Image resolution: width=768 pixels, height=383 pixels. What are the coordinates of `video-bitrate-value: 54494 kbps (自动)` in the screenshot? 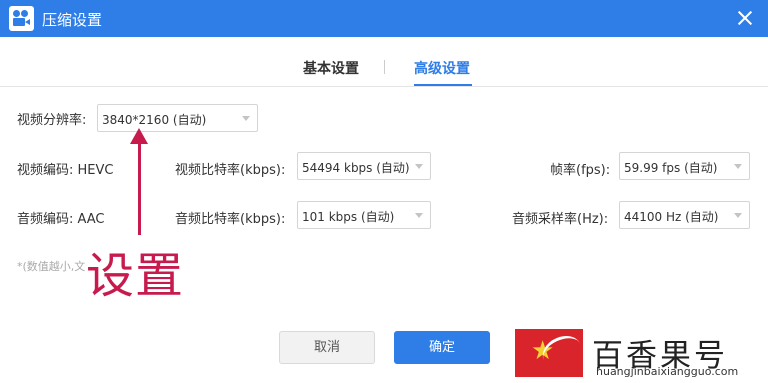 It's located at (356, 168).